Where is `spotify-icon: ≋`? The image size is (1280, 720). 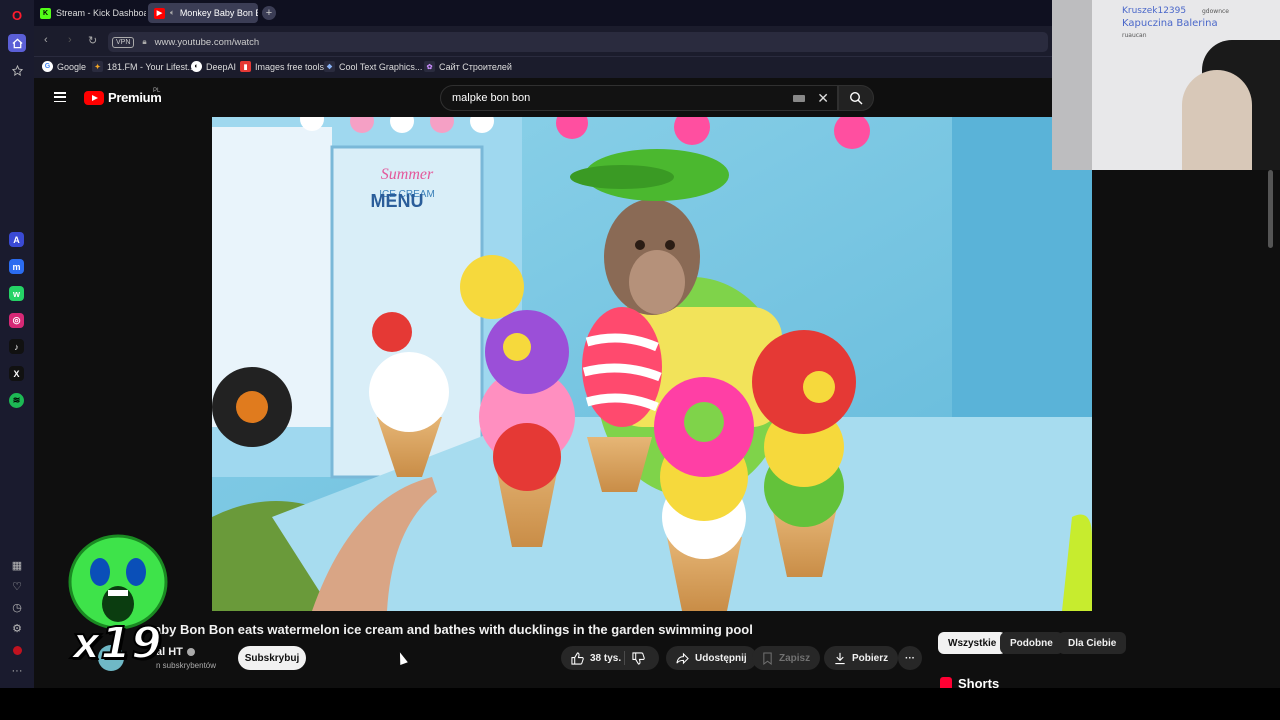 spotify-icon: ≋ is located at coordinates (16, 400).